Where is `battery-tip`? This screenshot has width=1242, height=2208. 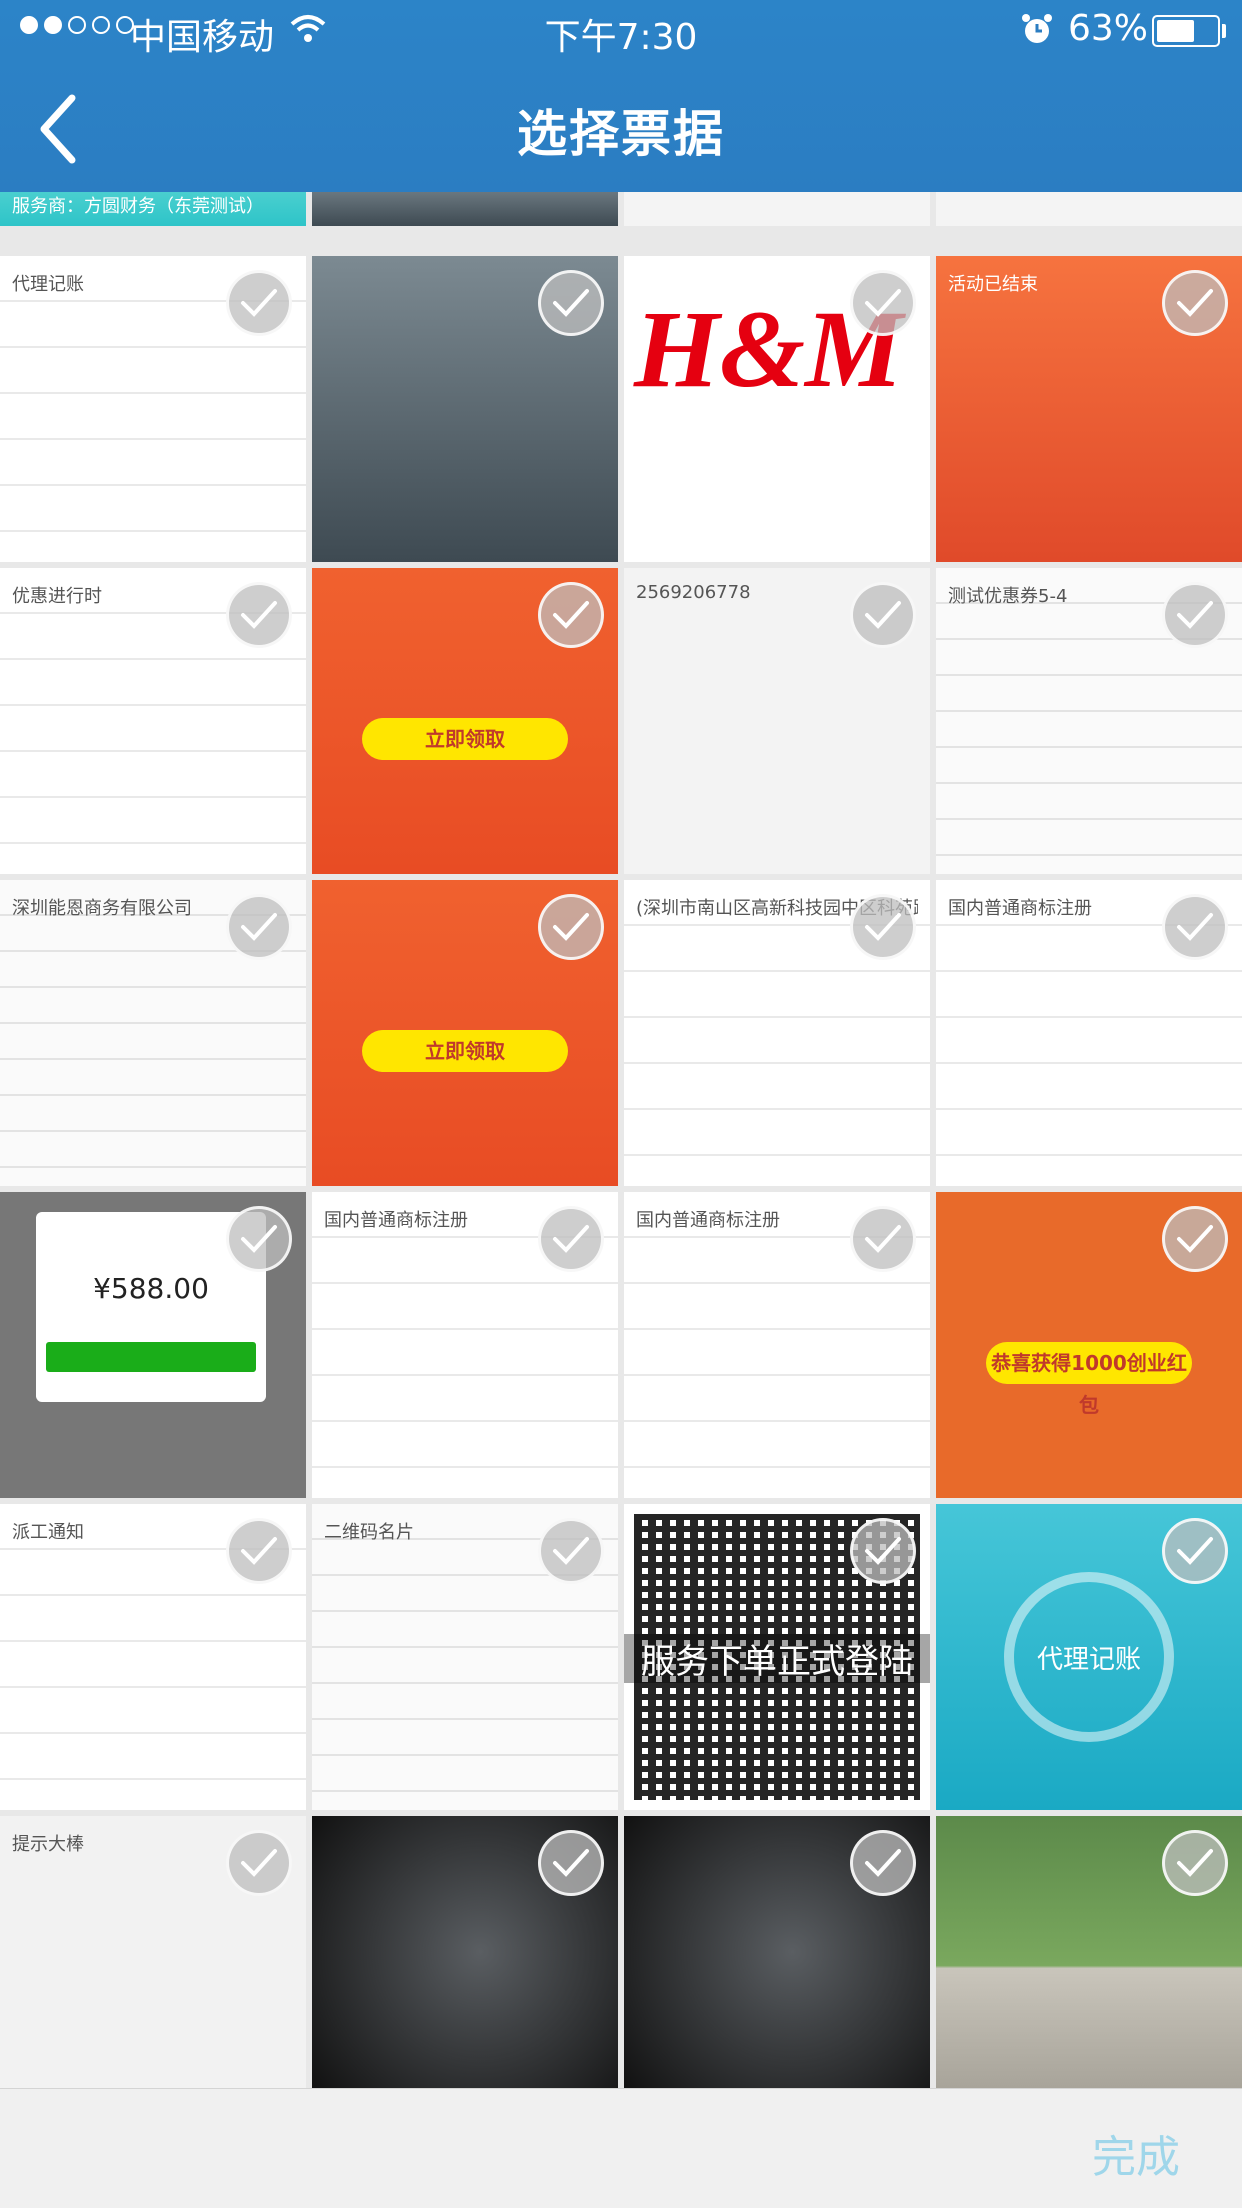 battery-tip is located at coordinates (1224, 31).